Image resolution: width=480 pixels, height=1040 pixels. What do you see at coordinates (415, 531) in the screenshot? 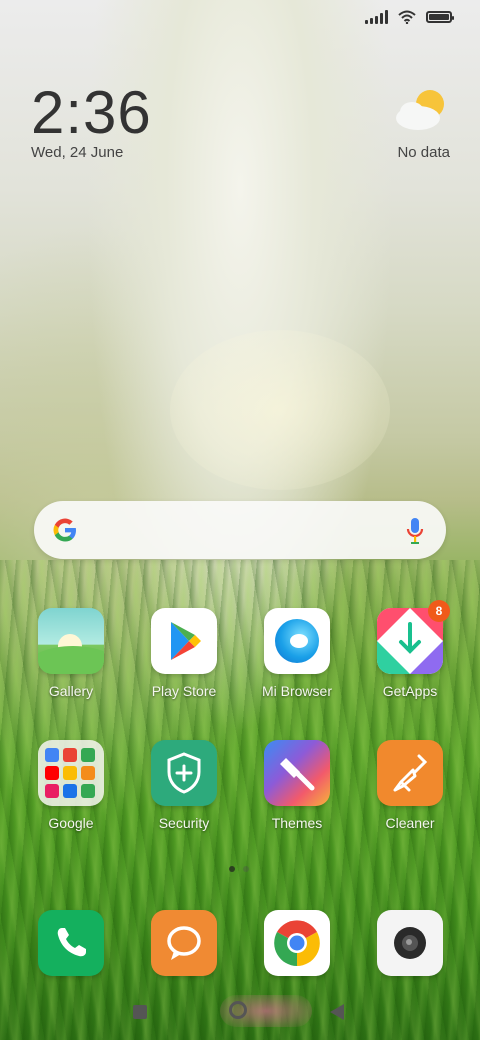
I see `microphone-icon` at bounding box center [415, 531].